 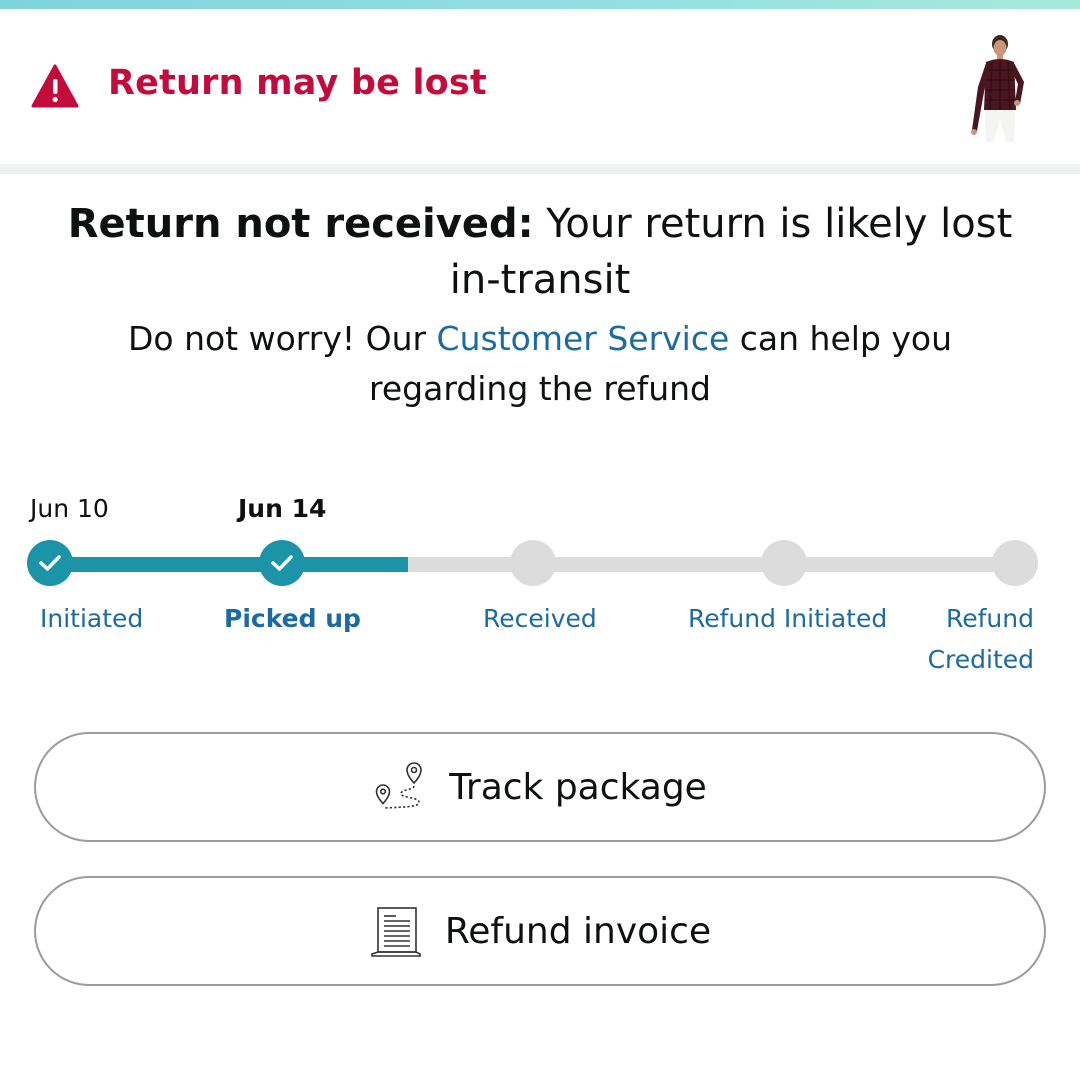 What do you see at coordinates (788, 618) in the screenshot?
I see `step-label-refund-initiated: Refund Initiated` at bounding box center [788, 618].